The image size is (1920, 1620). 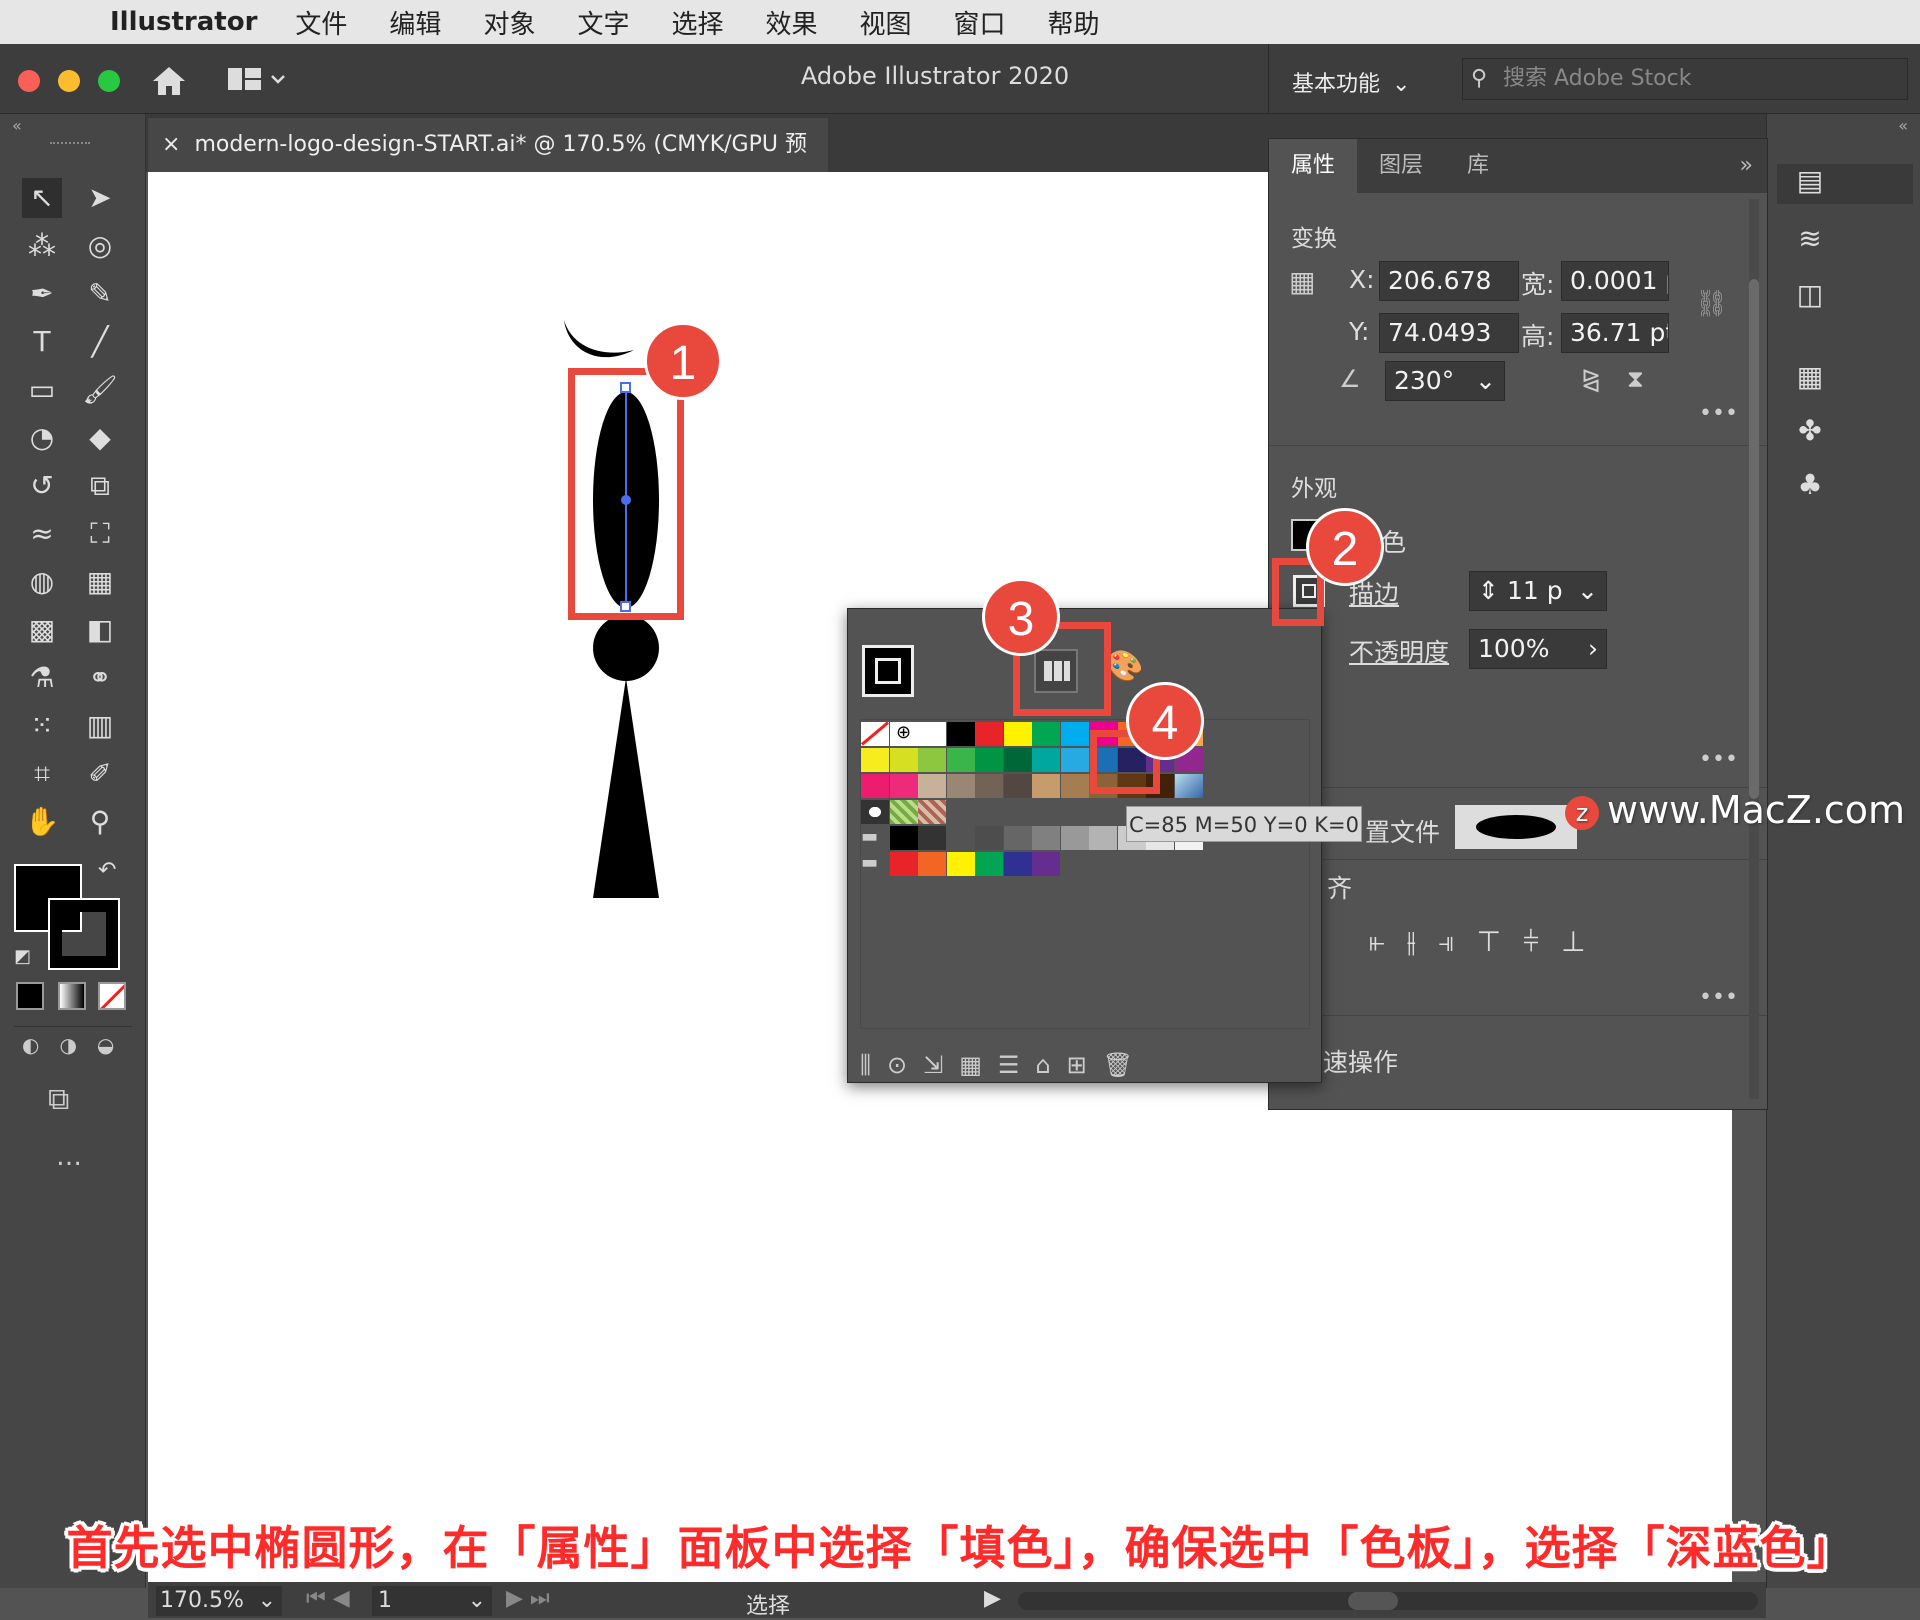 I want to click on menu-object: 对象, so click(x=509, y=22).